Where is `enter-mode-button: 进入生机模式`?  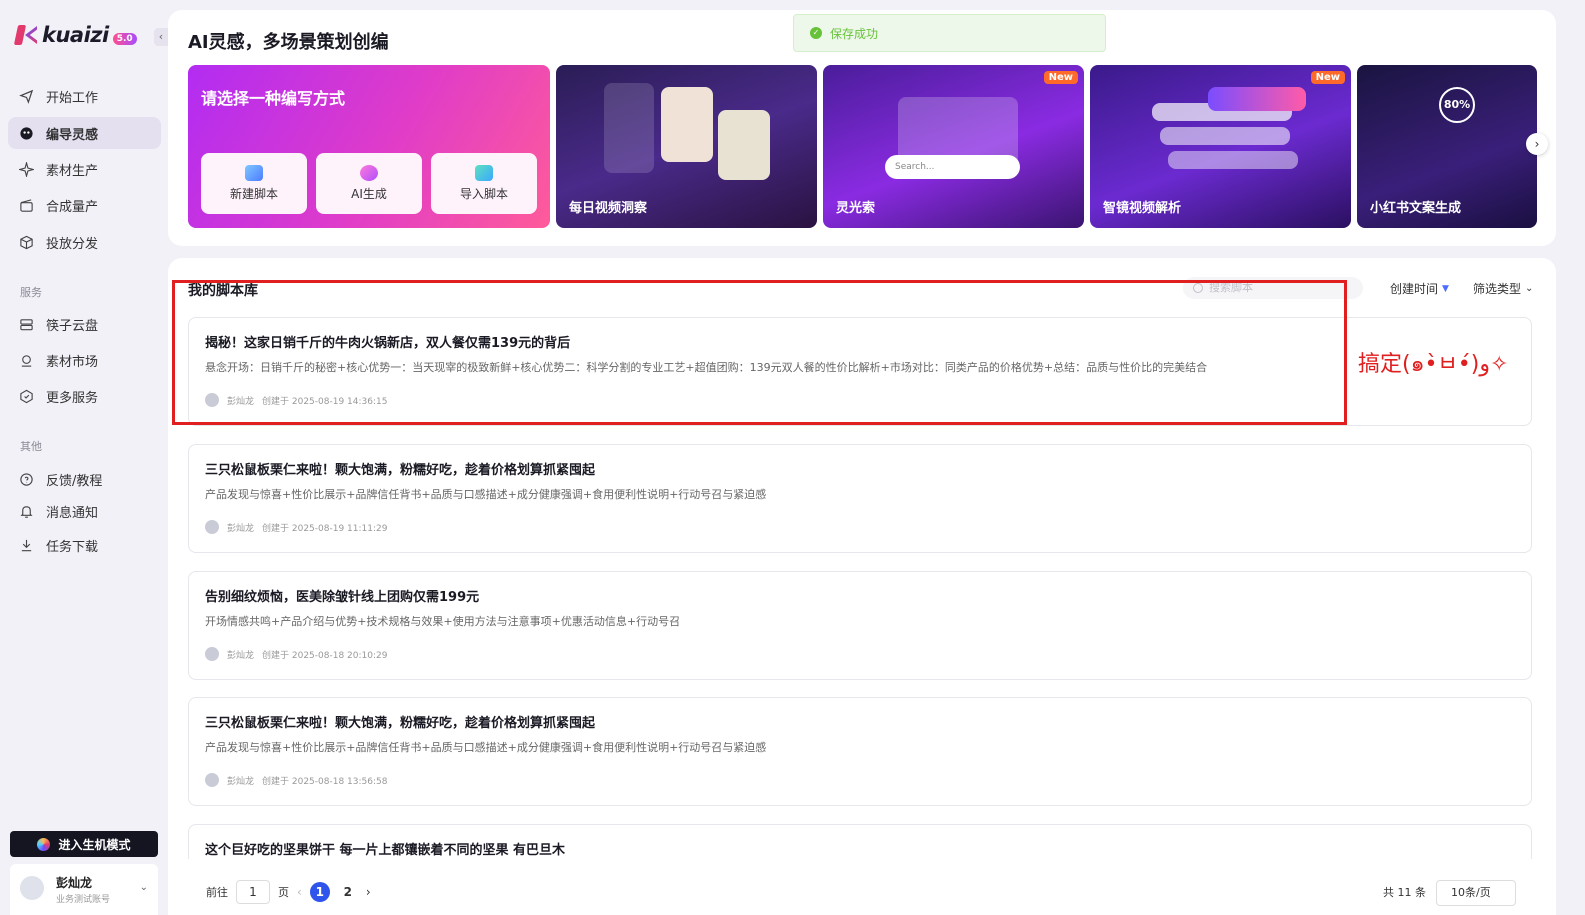
enter-mode-button: 进入生机模式 is located at coordinates (84, 844).